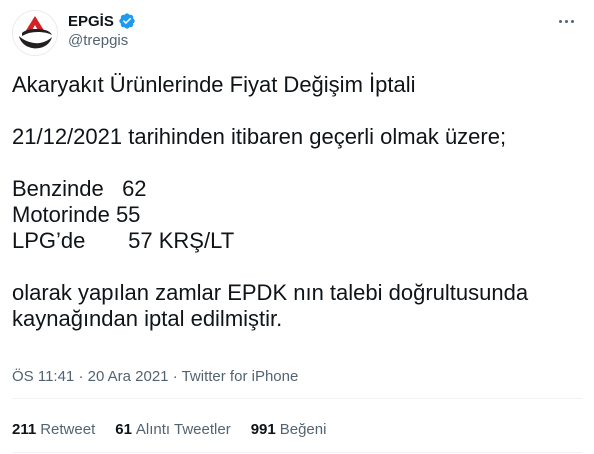  What do you see at coordinates (240, 376) in the screenshot?
I see `tweet-source: Twitter for iPhone` at bounding box center [240, 376].